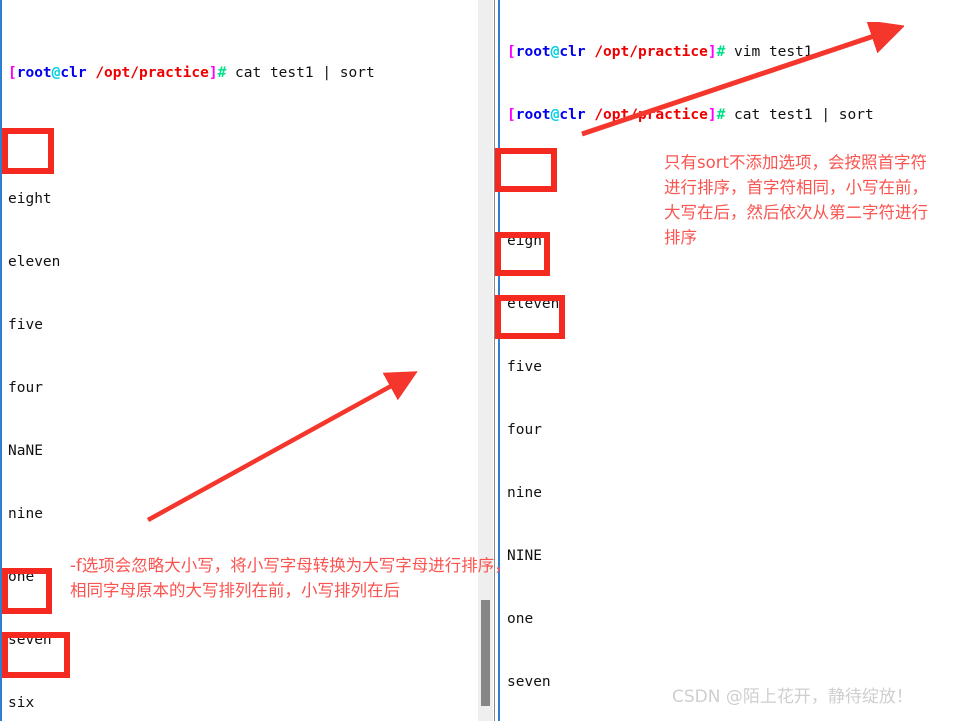 The width and height of the screenshot is (969, 721). Describe the element at coordinates (30, 199) in the screenshot. I see `left-sort-out-0: eight` at that location.